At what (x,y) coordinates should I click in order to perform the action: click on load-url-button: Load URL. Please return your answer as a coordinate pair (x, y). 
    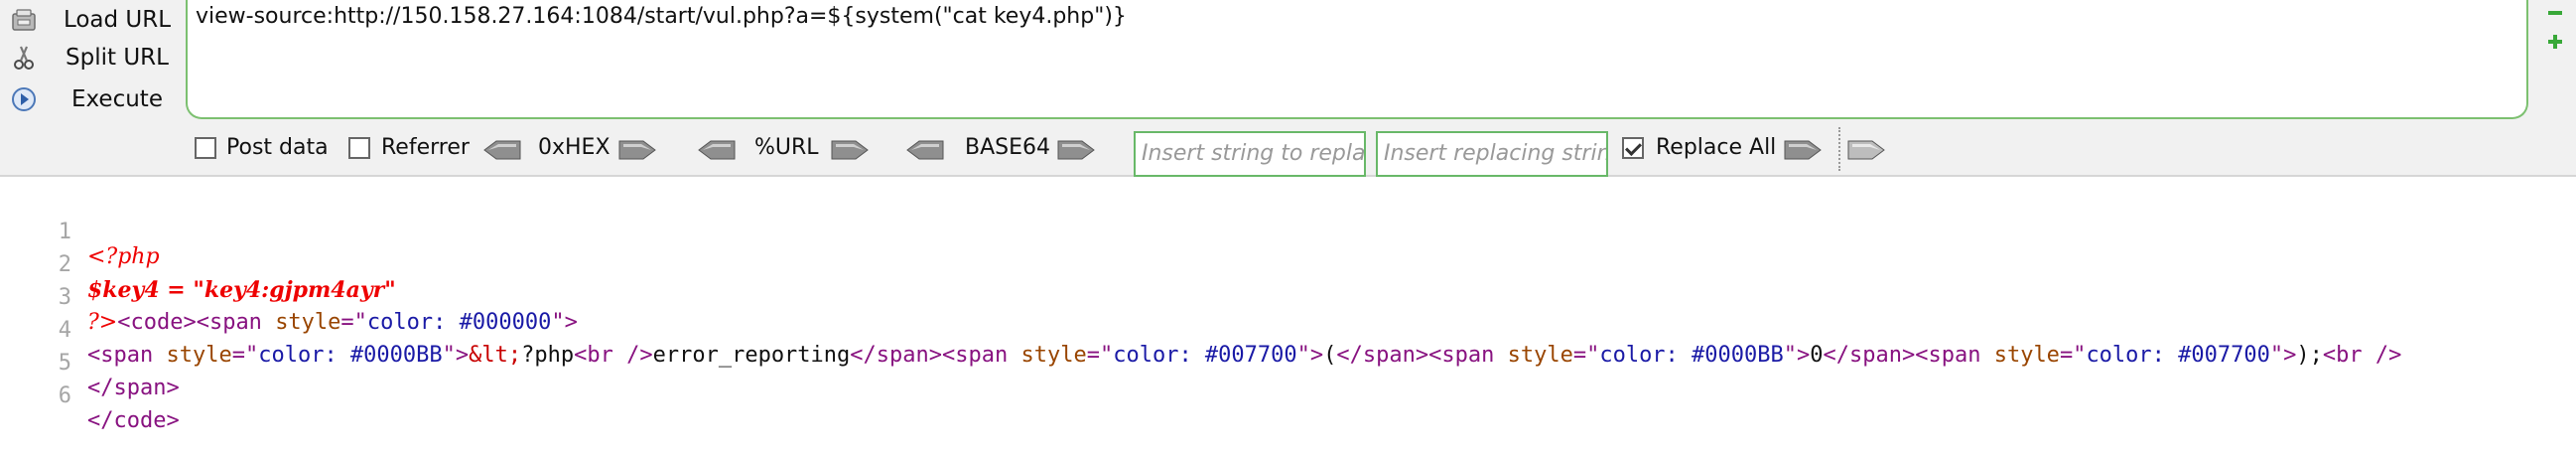
    Looking at the image, I should click on (90, 20).